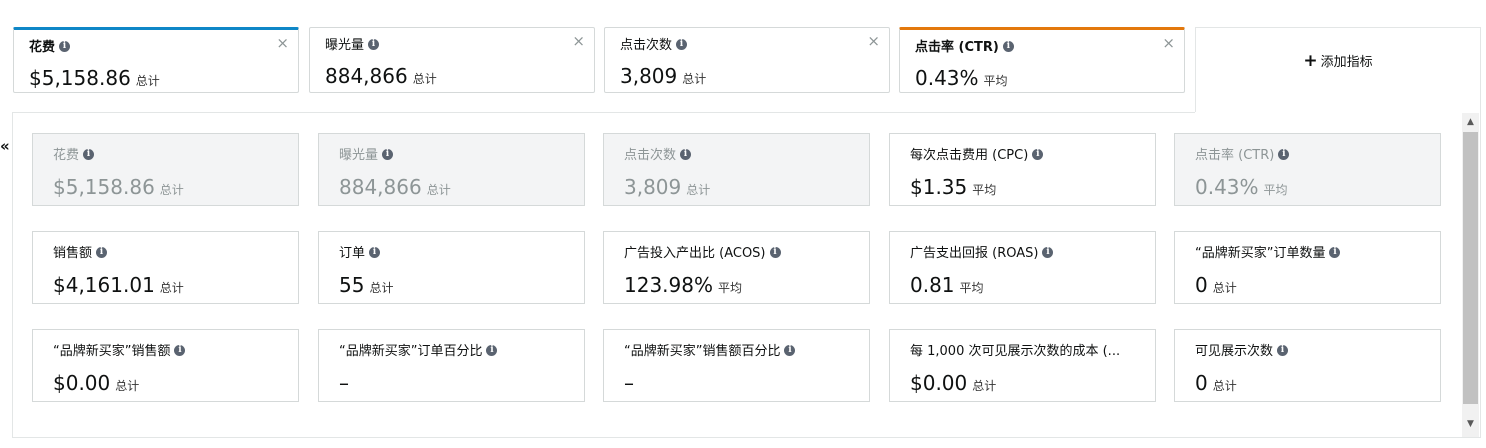  What do you see at coordinates (964, 45) in the screenshot?
I see `tab-label: 点击率 (CTR) i` at bounding box center [964, 45].